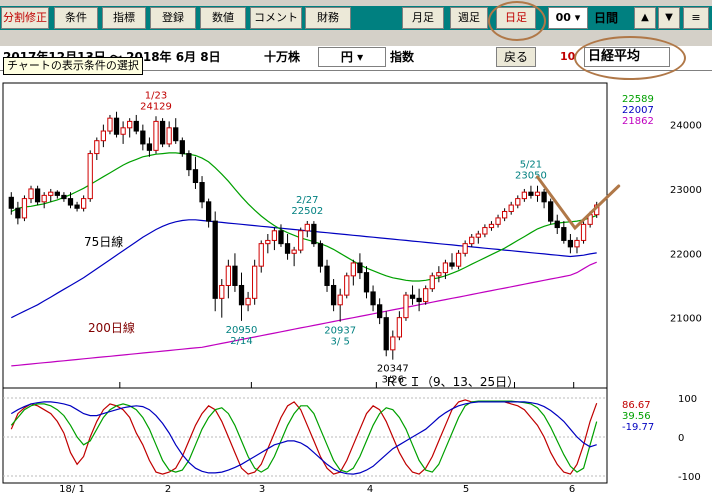 The height and width of the screenshot is (499, 712). I want to click on back-button: 戻る, so click(516, 57).